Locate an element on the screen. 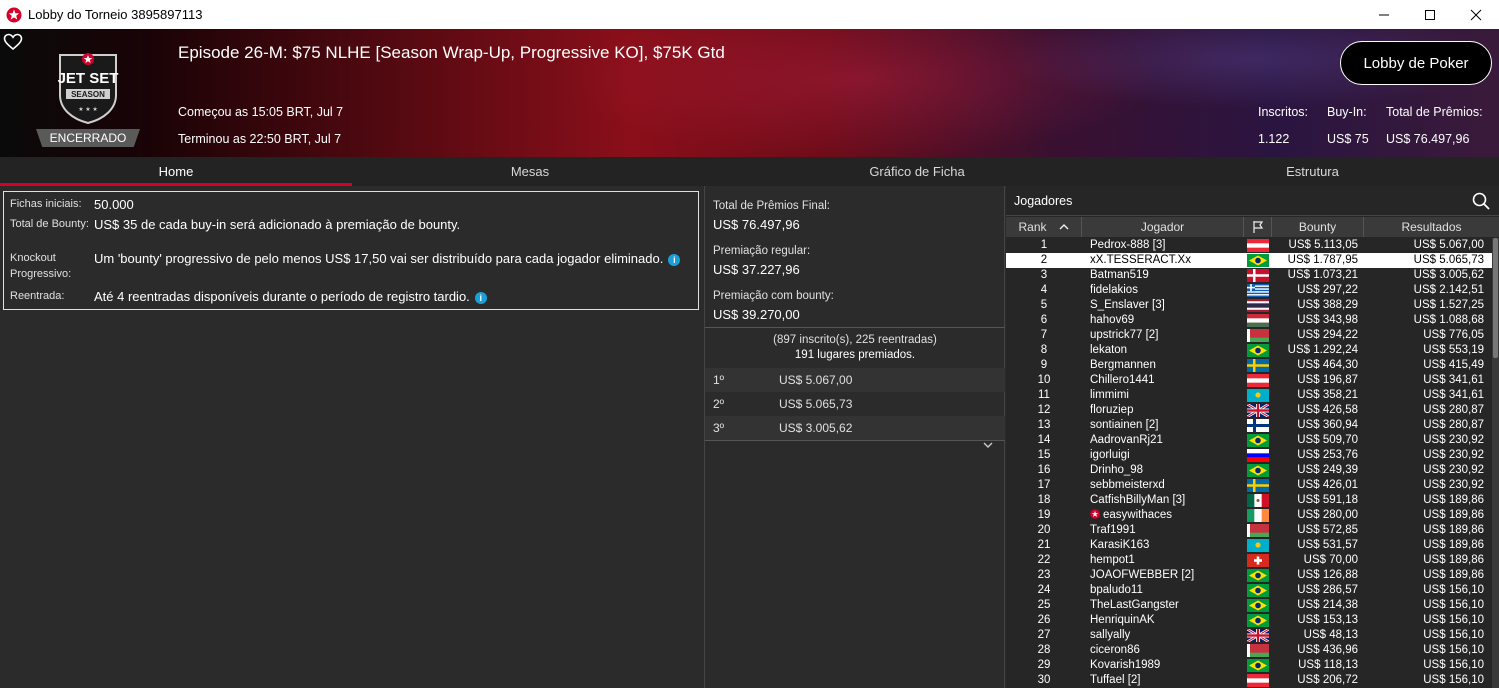  player-row: 9 Bergmannen US$ 464,30 US$ 415,49 is located at coordinates (1252, 365).